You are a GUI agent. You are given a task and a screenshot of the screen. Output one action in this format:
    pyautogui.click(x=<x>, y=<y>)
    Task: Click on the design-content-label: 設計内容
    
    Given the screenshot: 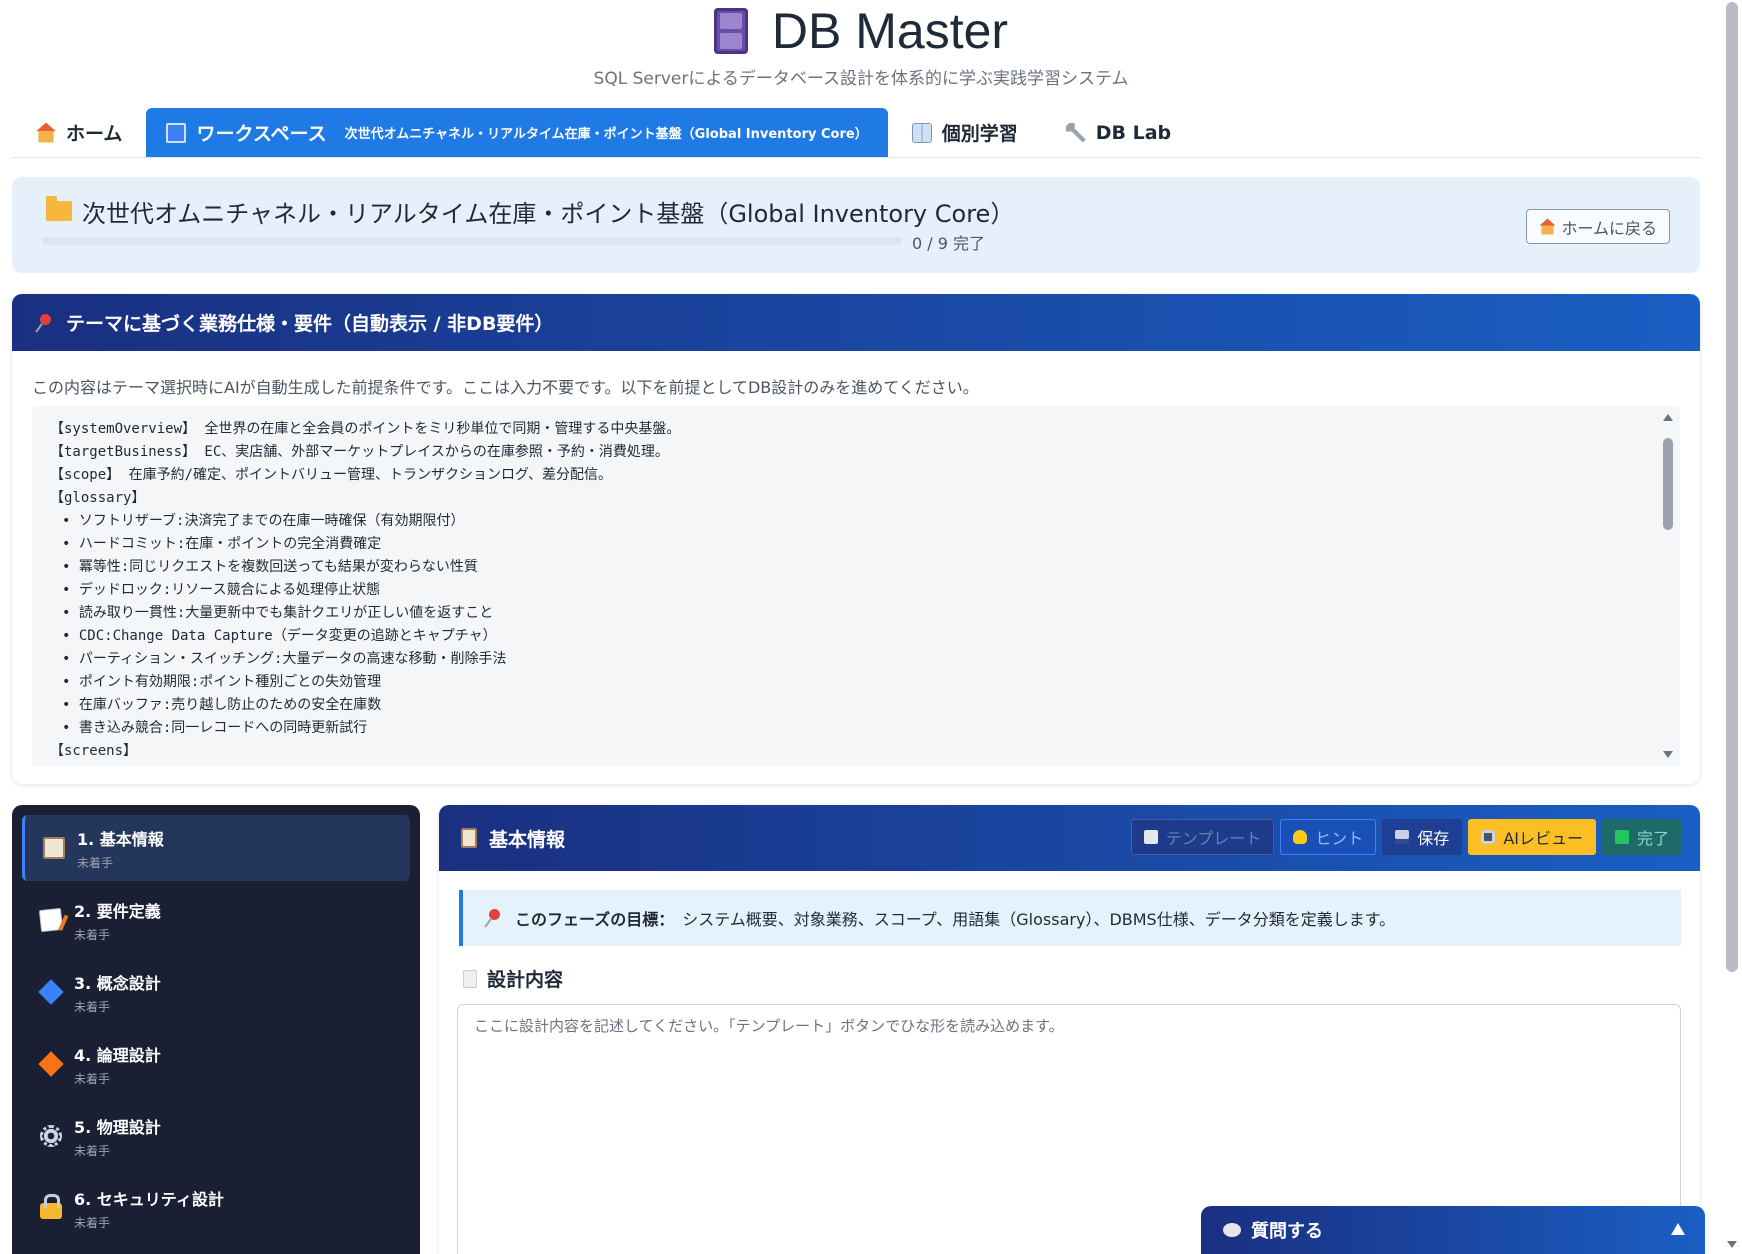 What is the action you would take?
    pyautogui.click(x=513, y=978)
    